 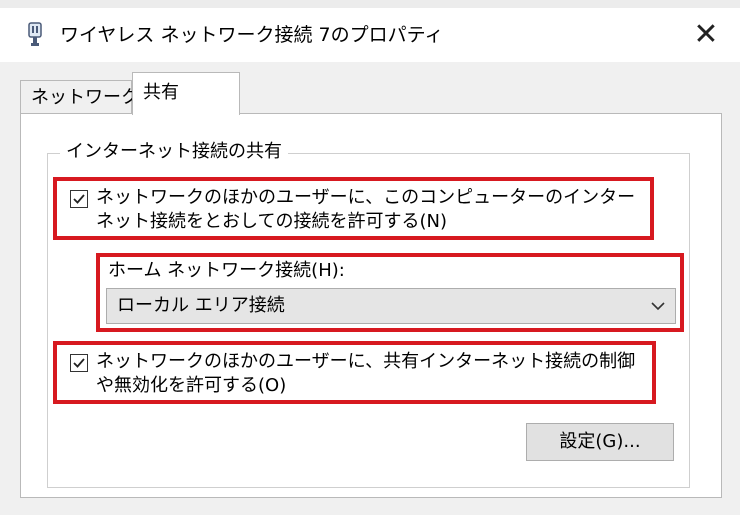 I want to click on highlight-box-allow-control, so click(x=354, y=372).